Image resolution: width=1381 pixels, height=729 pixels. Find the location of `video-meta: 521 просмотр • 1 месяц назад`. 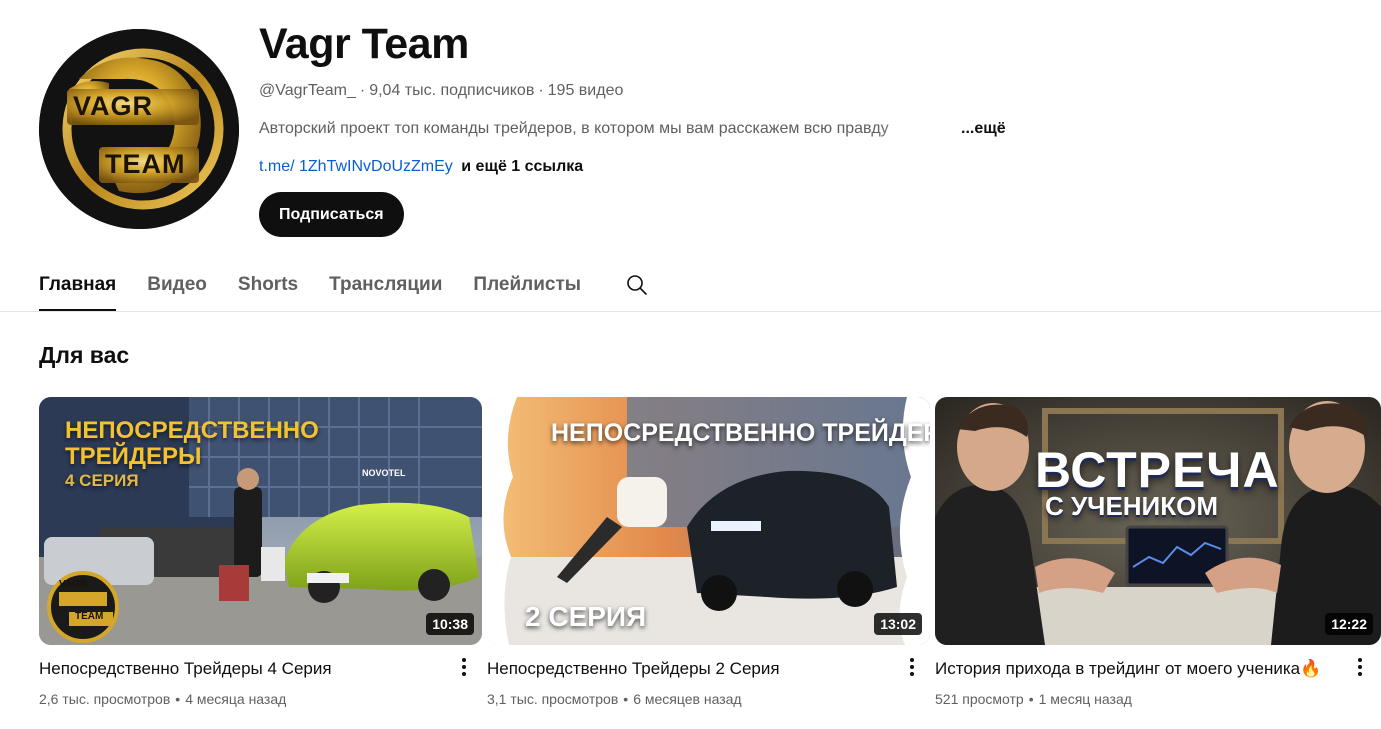

video-meta: 521 просмотр • 1 месяц назад is located at coordinates (1156, 699).